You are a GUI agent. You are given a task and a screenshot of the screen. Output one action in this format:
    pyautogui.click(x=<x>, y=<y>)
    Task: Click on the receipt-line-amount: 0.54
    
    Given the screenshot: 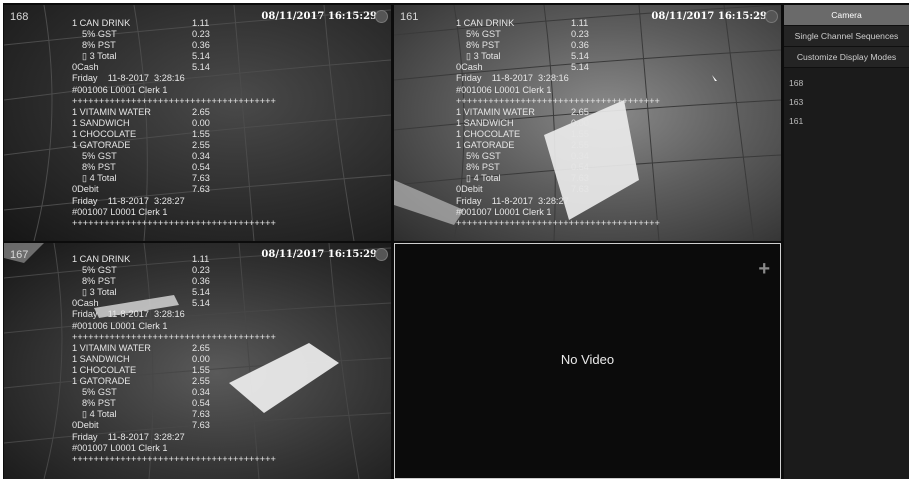 What is the action you would take?
    pyautogui.click(x=201, y=167)
    